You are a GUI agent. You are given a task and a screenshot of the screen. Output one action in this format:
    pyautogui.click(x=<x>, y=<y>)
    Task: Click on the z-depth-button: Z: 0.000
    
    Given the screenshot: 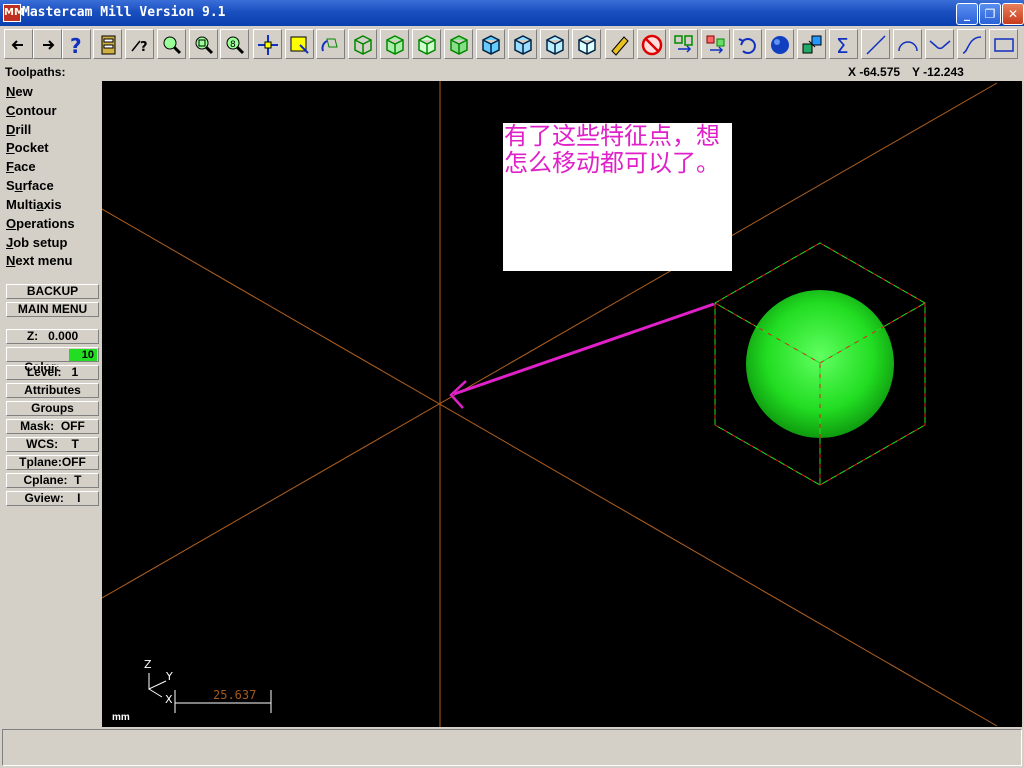 What is the action you would take?
    pyautogui.click(x=52, y=336)
    